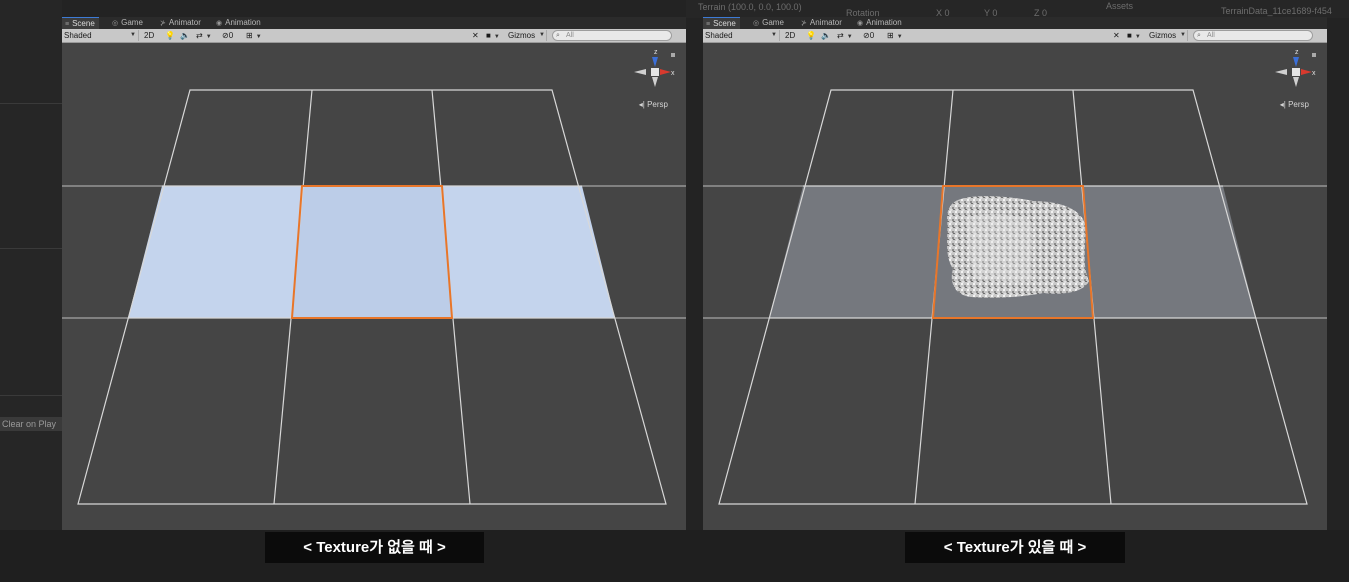 The height and width of the screenshot is (582, 1349). I want to click on terrain-tile-selected, so click(372, 252).